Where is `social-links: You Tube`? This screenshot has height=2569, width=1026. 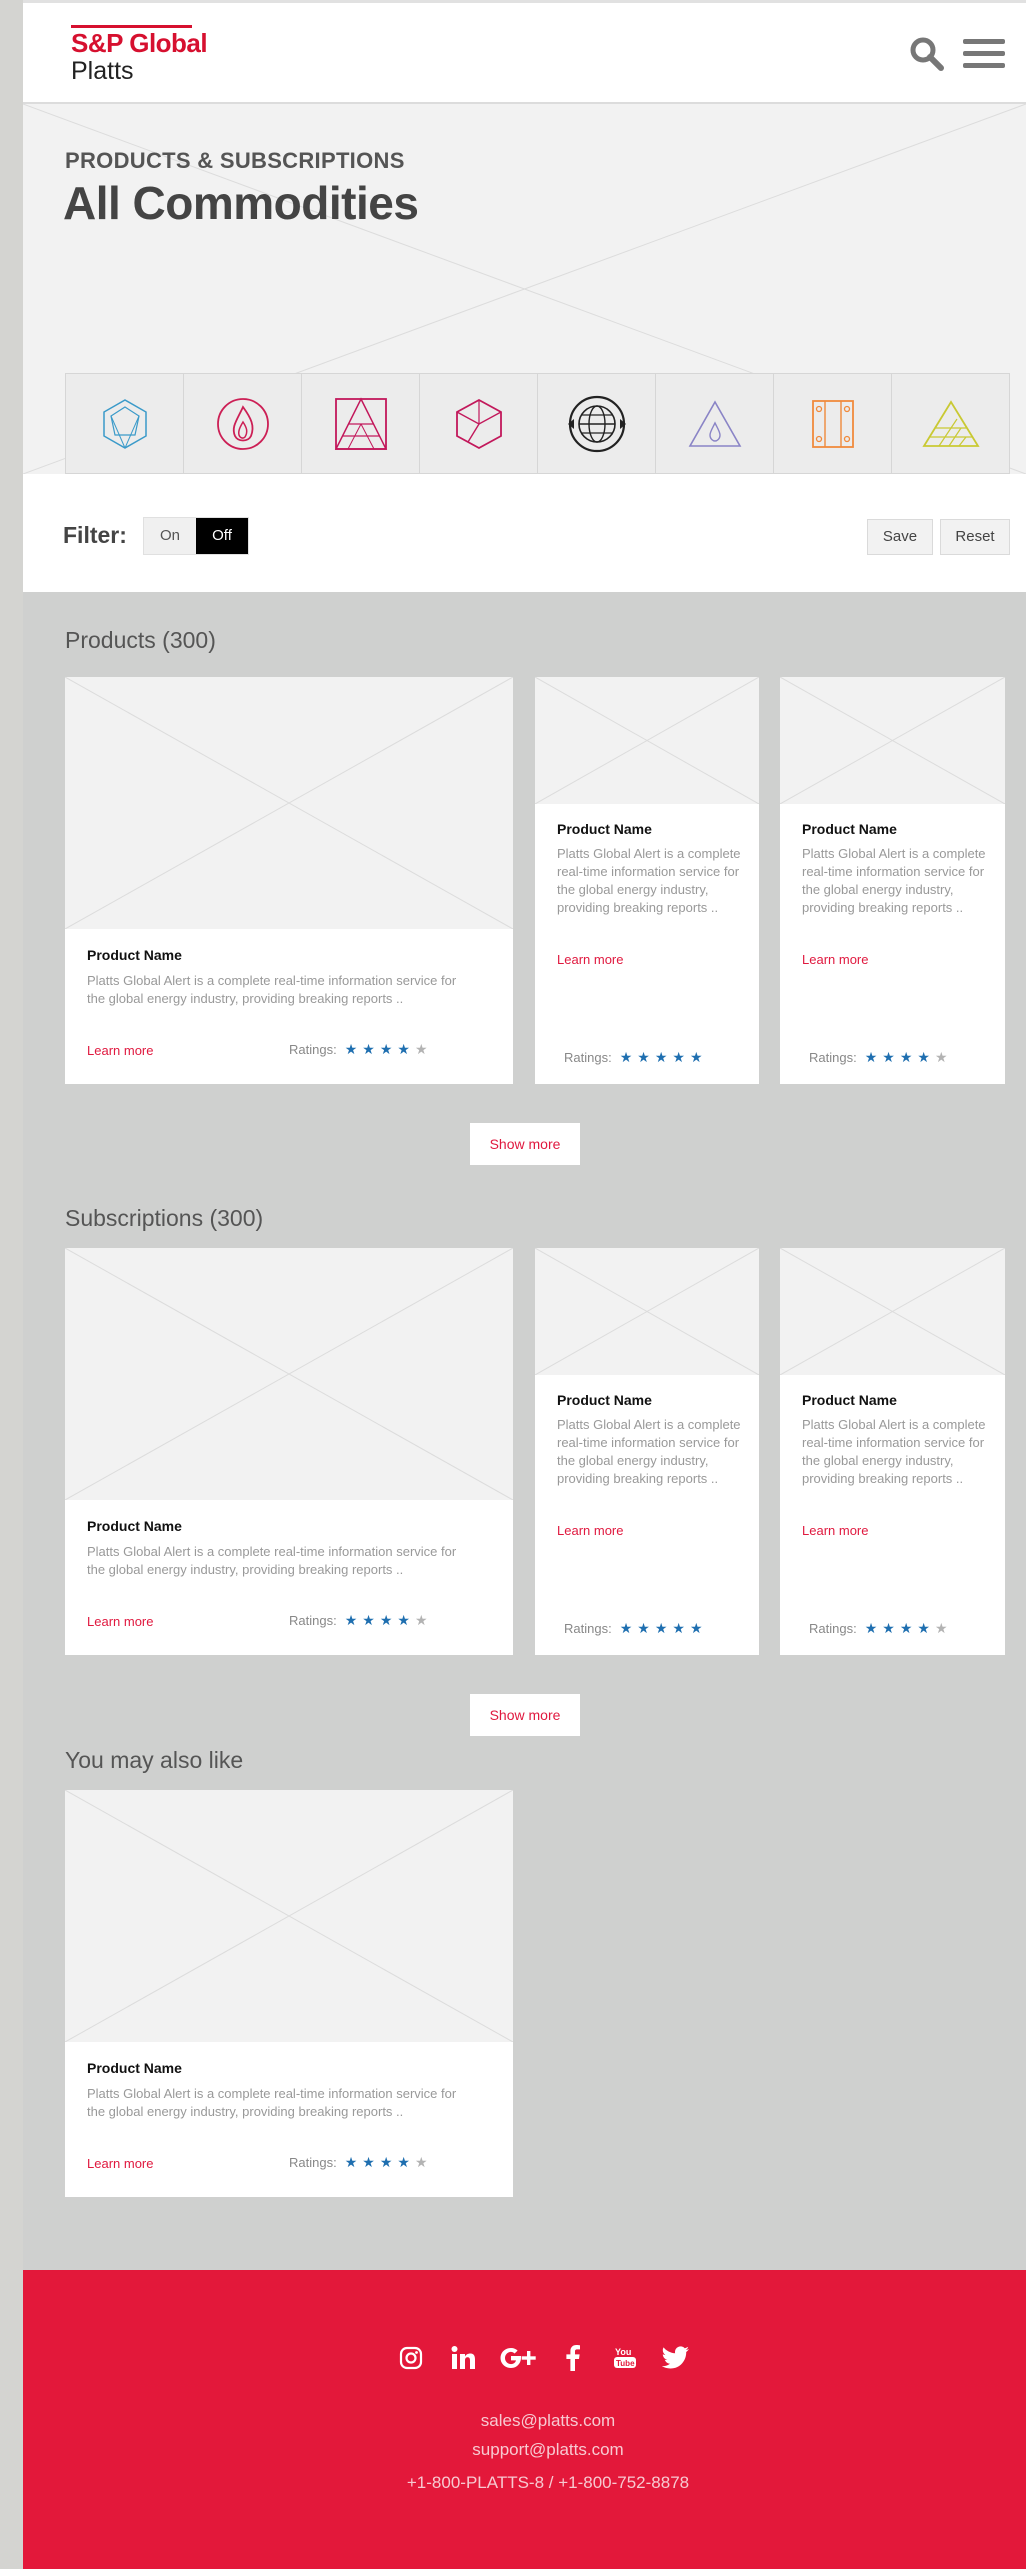
social-links: You Tube is located at coordinates (543, 2360).